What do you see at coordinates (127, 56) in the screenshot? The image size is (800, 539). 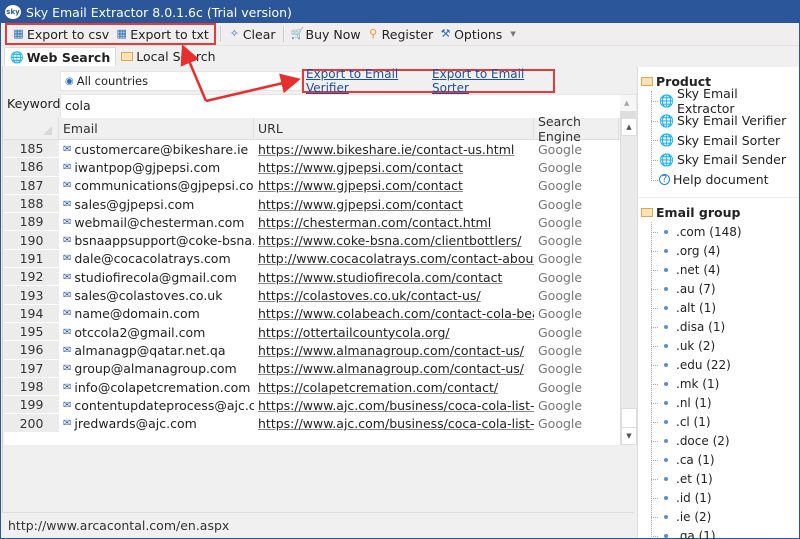 I see `folder-icon` at bounding box center [127, 56].